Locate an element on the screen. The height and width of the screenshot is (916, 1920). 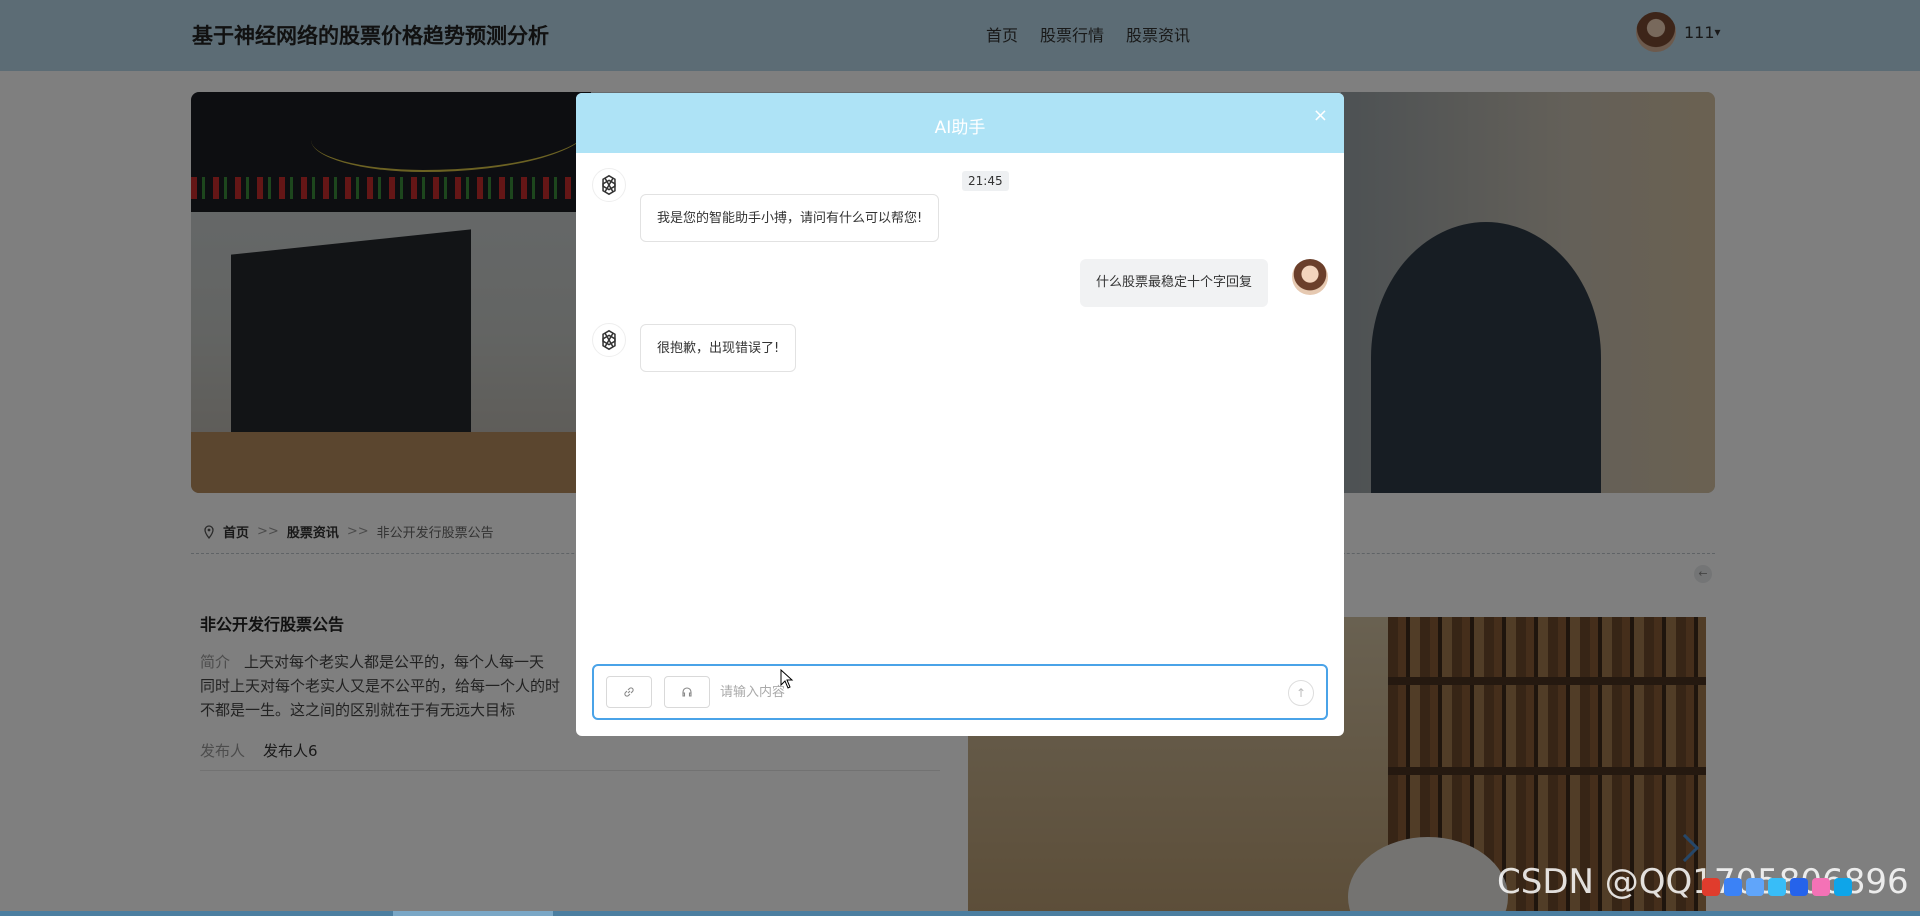
bottom-bar-segment is located at coordinates (473, 913).